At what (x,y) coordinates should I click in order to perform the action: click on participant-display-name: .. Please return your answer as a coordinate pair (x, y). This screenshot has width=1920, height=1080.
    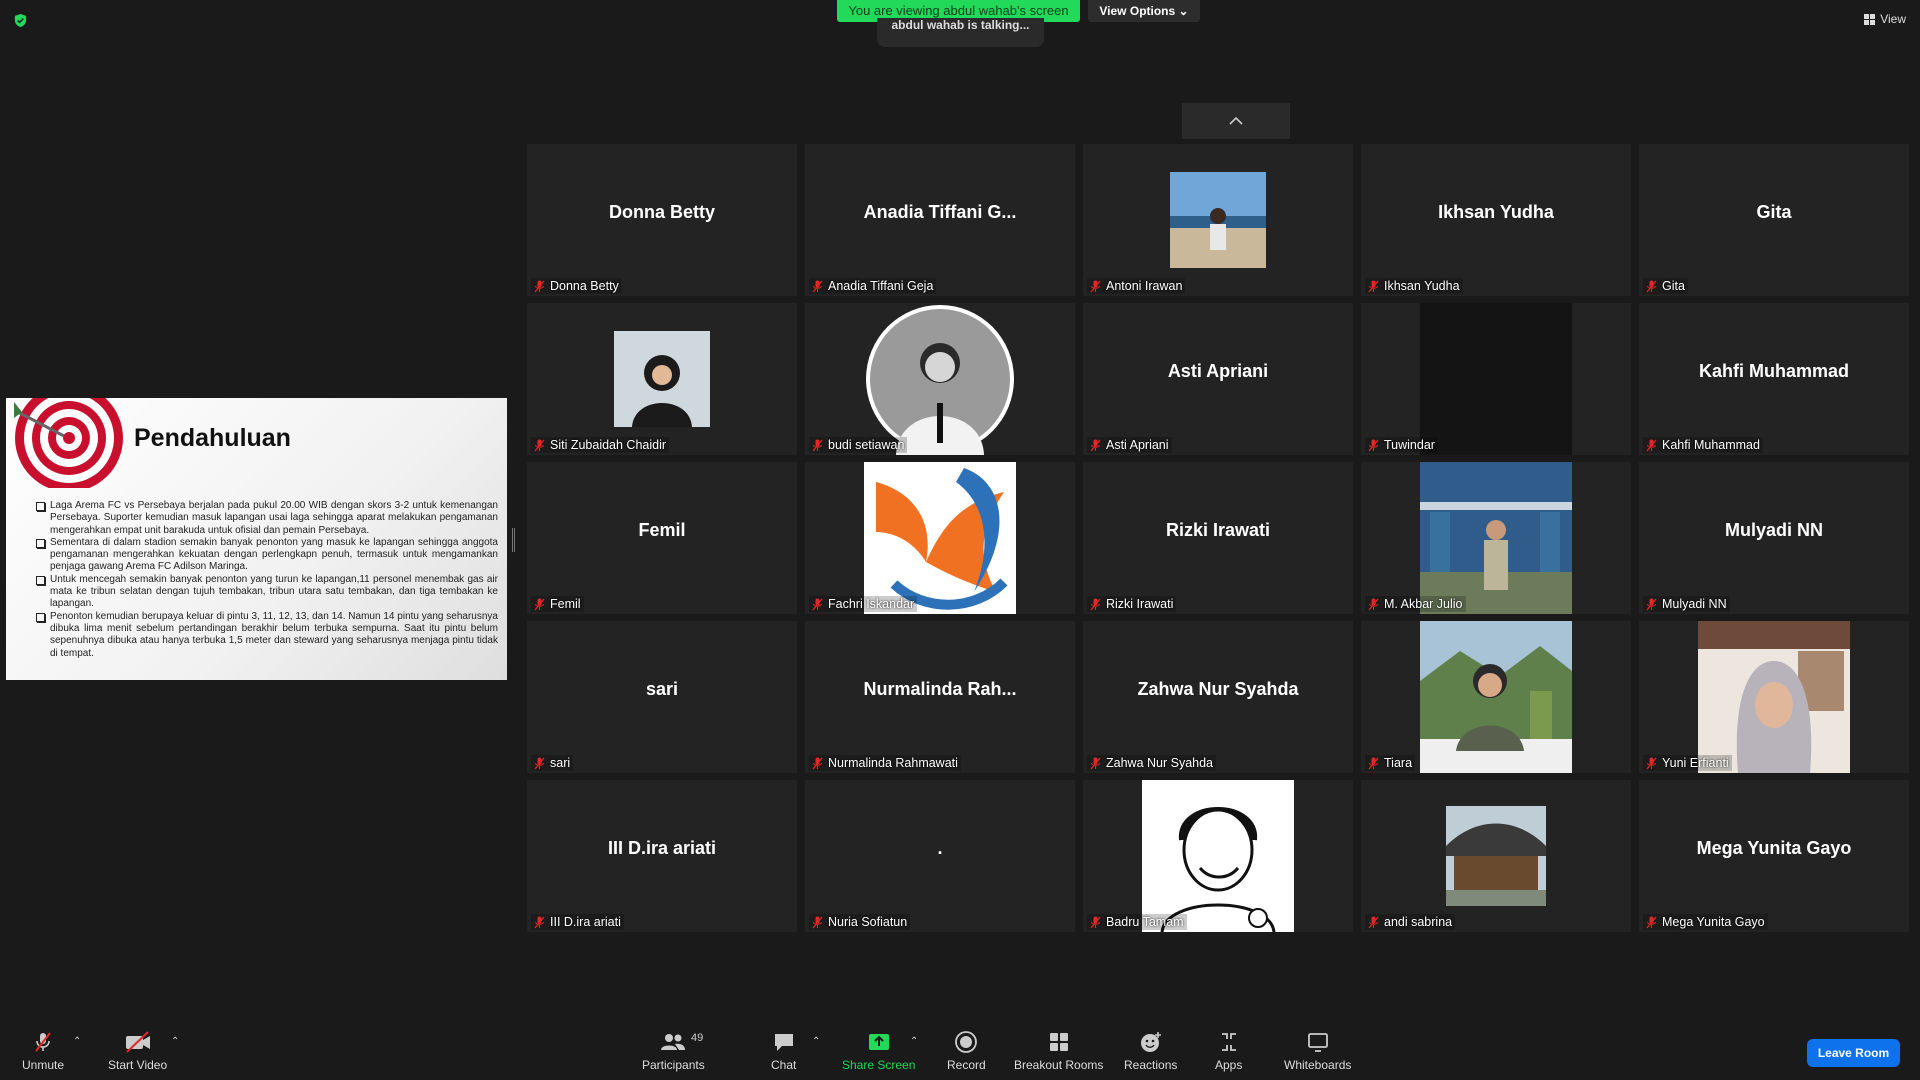
    Looking at the image, I should click on (940, 848).